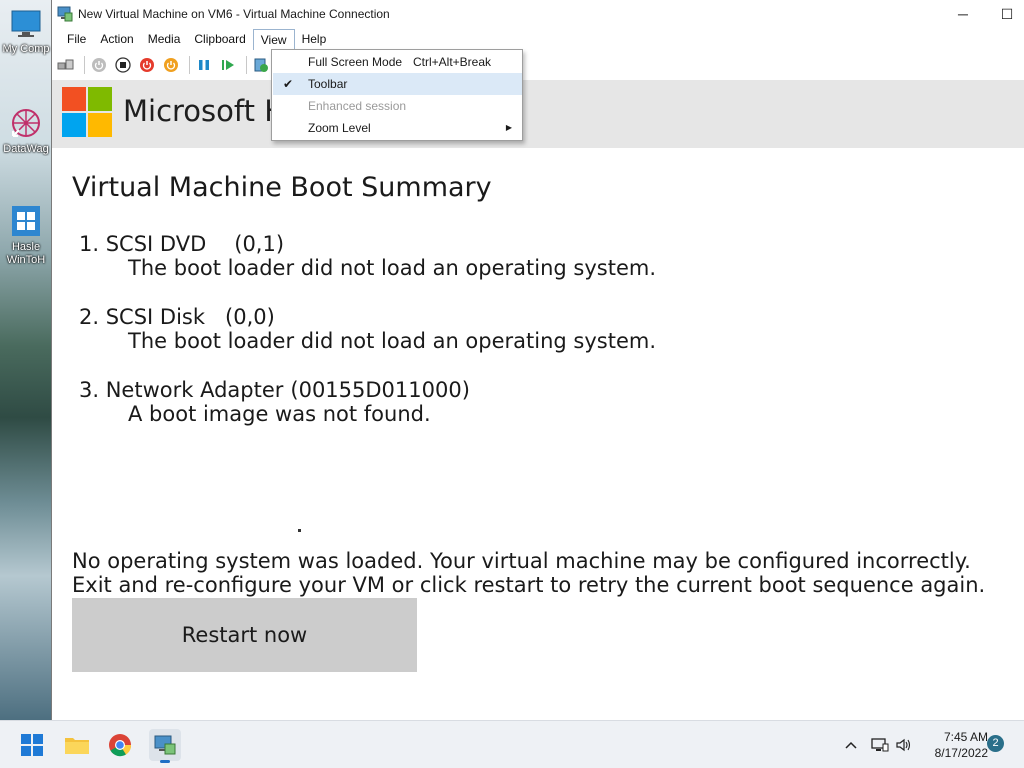 The height and width of the screenshot is (768, 1024). I want to click on checkpoint-icon, so click(261, 65).